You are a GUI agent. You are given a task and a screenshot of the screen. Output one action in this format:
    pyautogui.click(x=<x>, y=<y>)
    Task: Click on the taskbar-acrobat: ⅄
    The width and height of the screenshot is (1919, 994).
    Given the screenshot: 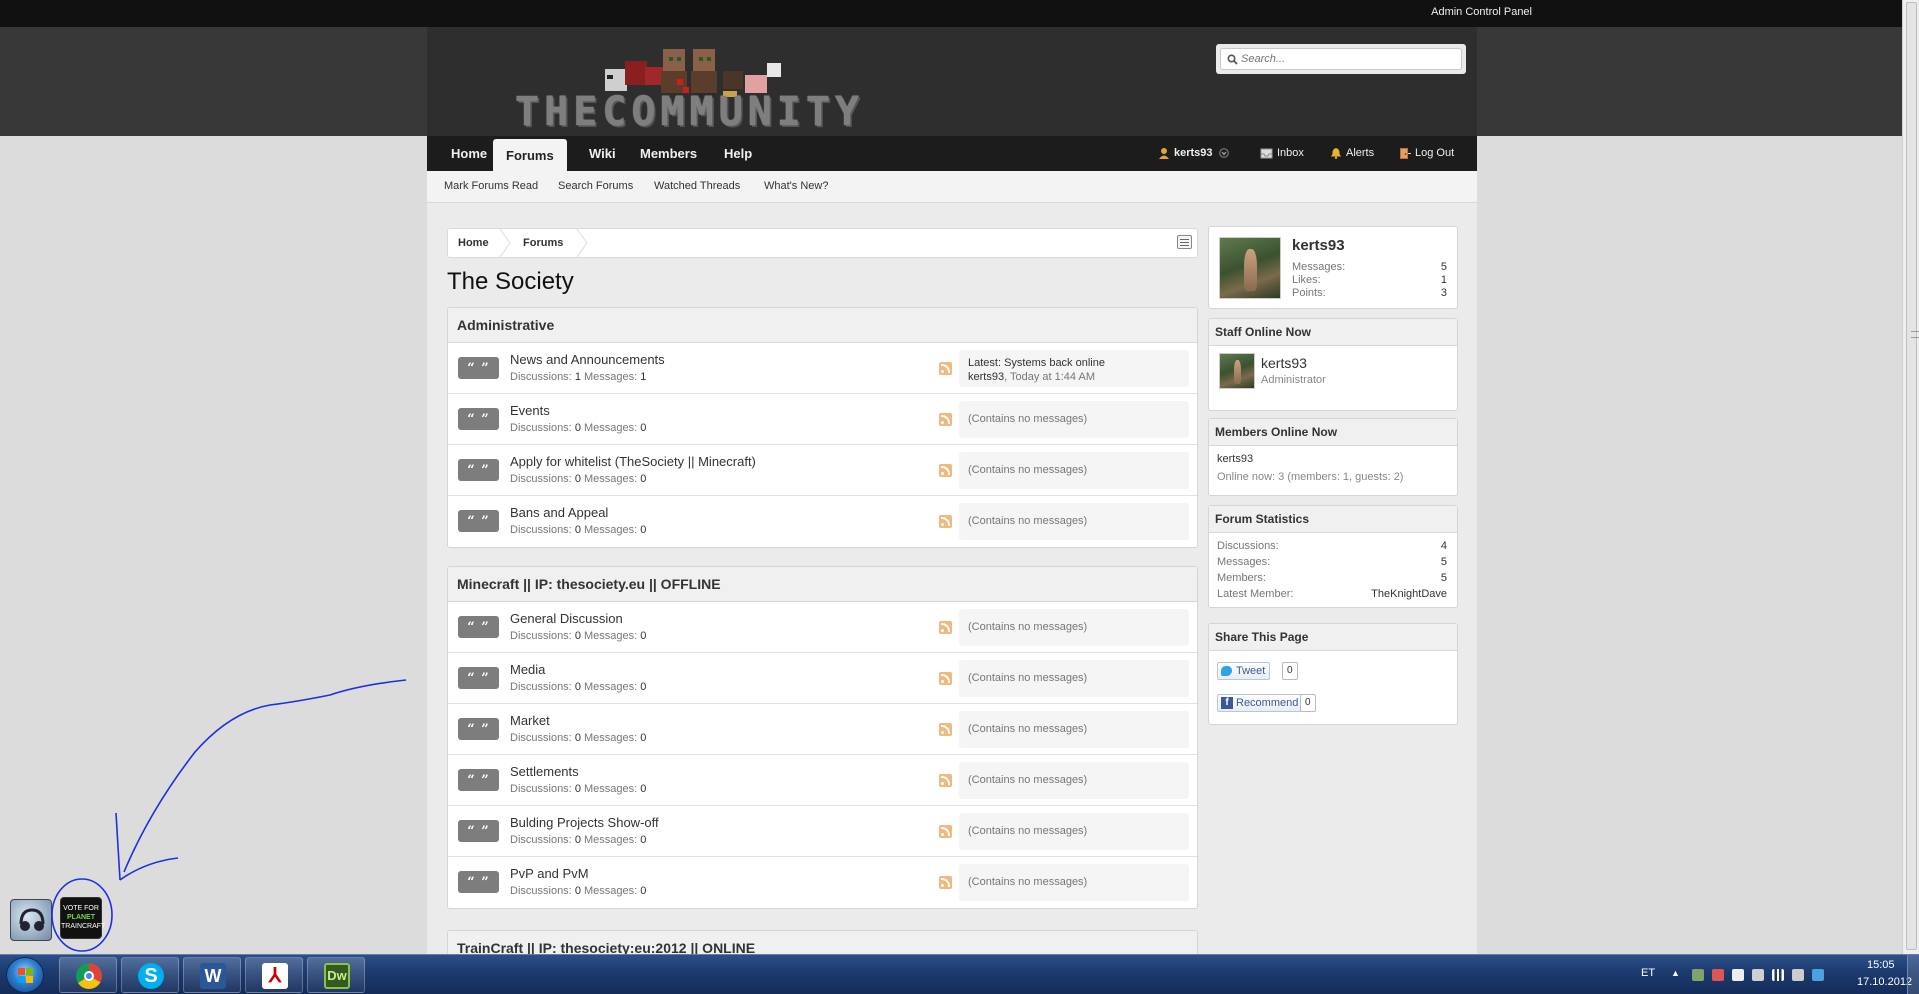 What is the action you would take?
    pyautogui.click(x=274, y=975)
    